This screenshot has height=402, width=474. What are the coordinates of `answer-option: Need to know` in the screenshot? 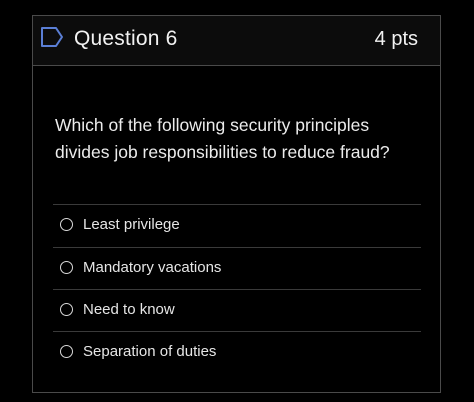 It's located at (237, 310).